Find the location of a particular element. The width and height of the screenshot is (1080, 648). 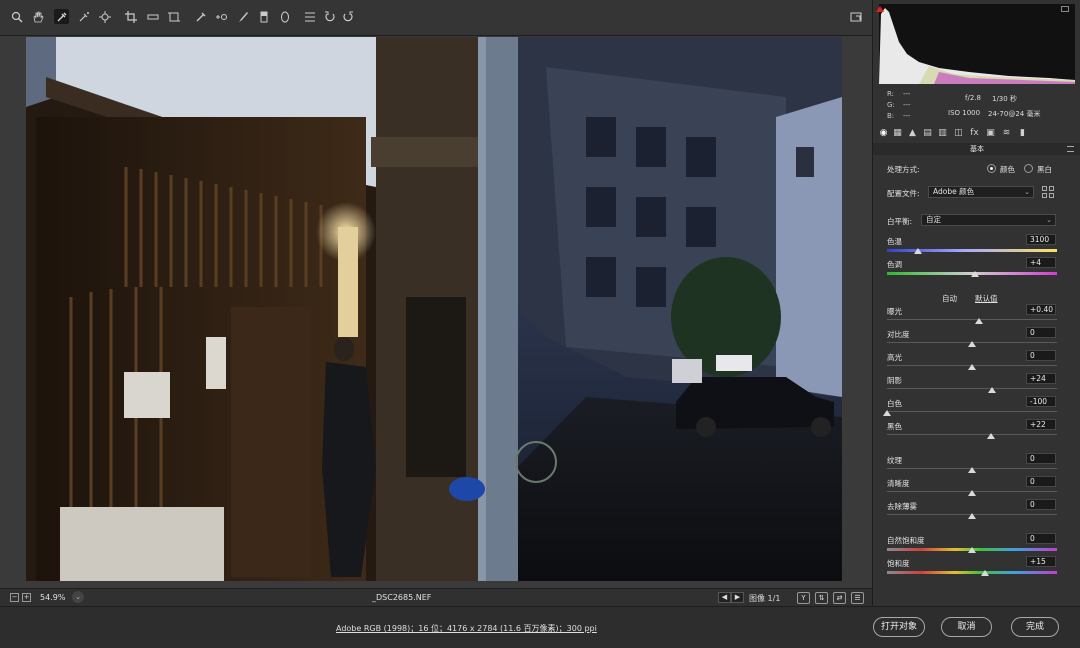

tab-lens-icon: ◫ is located at coordinates (958, 133).